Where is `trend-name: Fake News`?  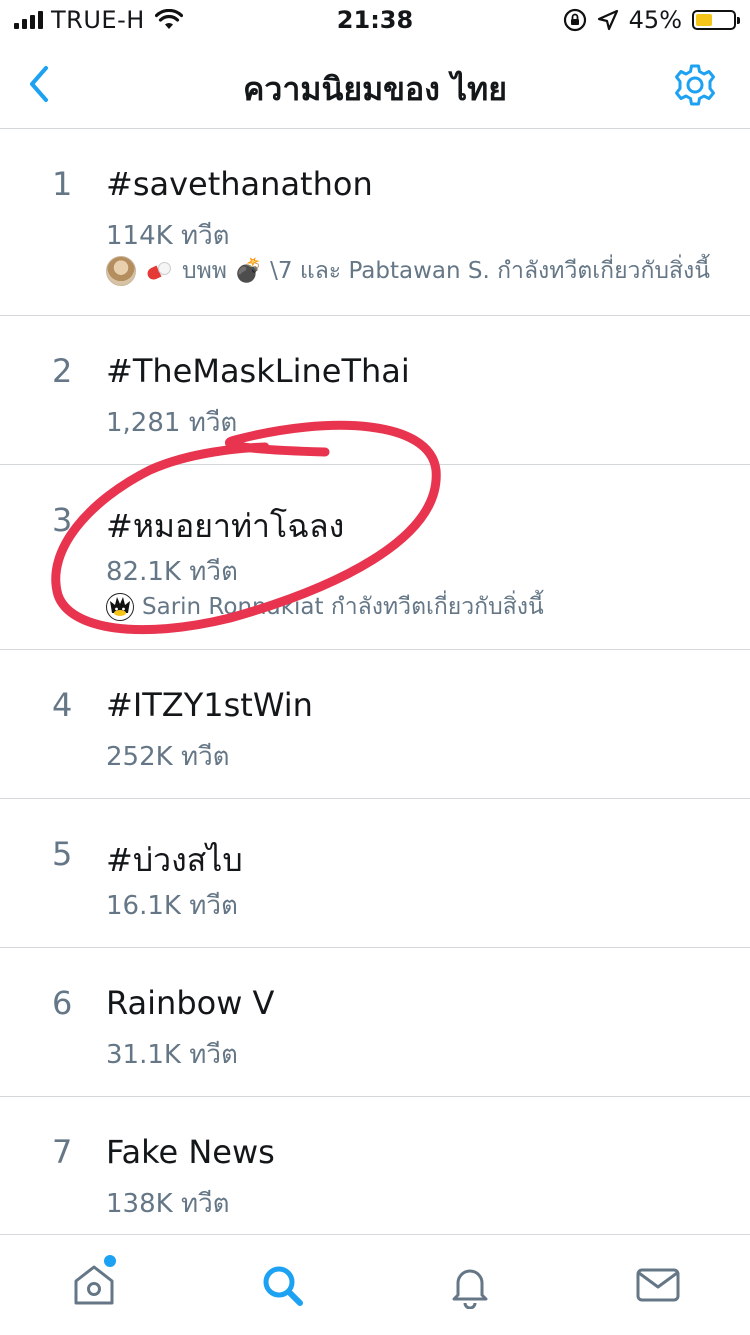 trend-name: Fake News is located at coordinates (190, 1152).